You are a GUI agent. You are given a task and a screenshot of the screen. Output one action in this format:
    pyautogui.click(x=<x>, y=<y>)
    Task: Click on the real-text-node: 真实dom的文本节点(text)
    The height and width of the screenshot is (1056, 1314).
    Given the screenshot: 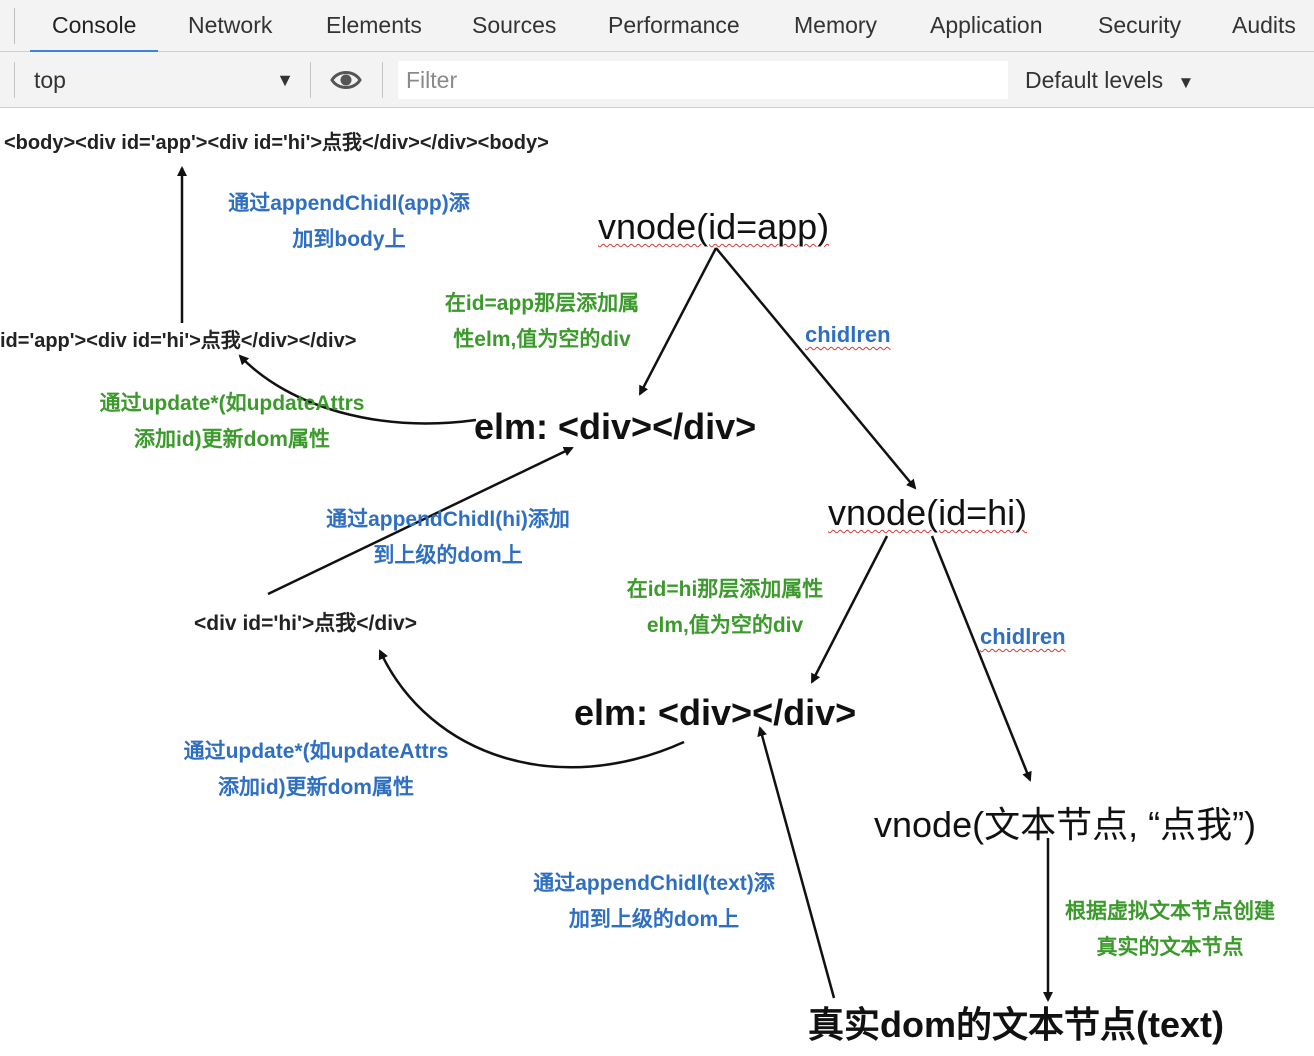 What is the action you would take?
    pyautogui.click(x=1016, y=1024)
    